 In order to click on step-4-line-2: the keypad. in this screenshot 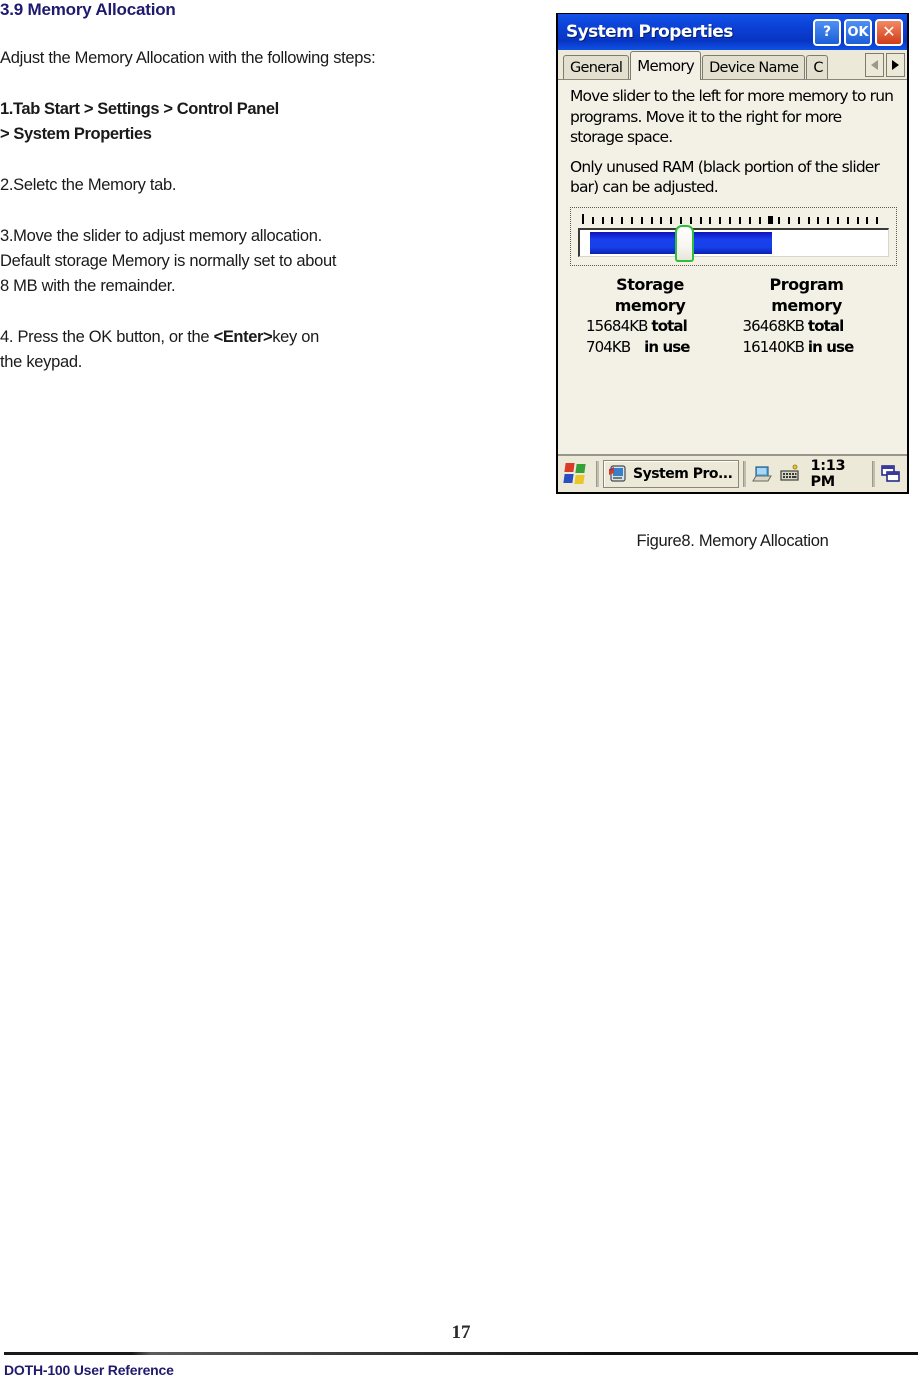, I will do `click(41, 362)`.